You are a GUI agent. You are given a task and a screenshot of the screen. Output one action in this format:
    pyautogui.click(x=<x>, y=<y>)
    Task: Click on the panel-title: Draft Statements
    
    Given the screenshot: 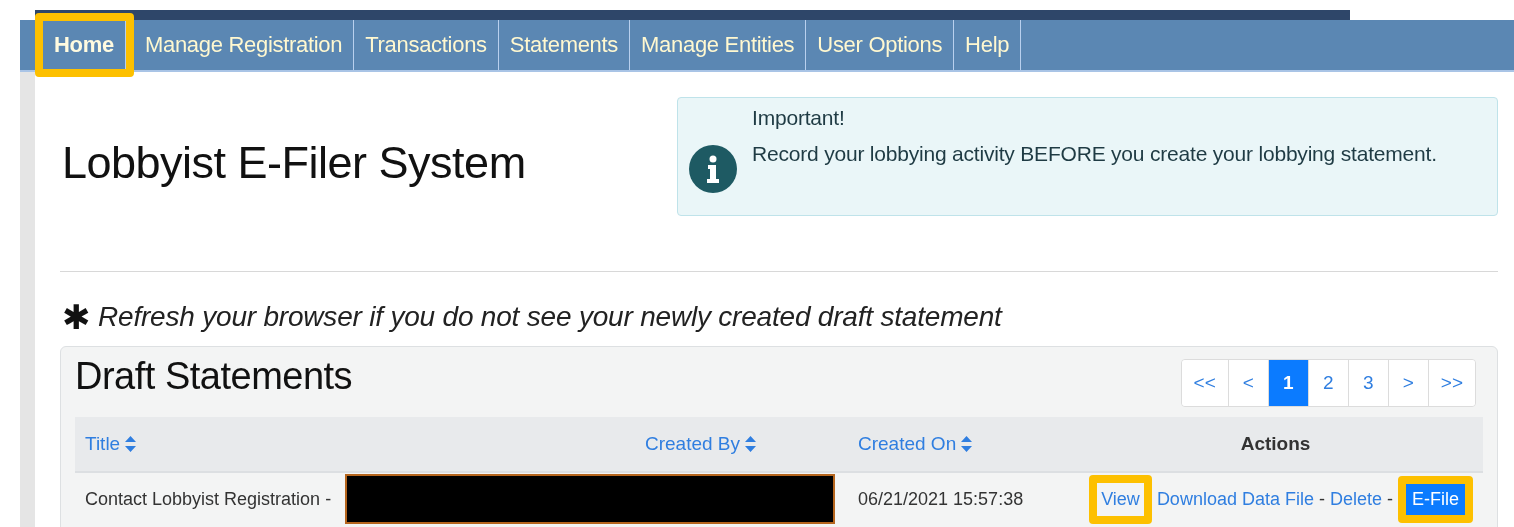 What is the action you would take?
    pyautogui.click(x=214, y=376)
    